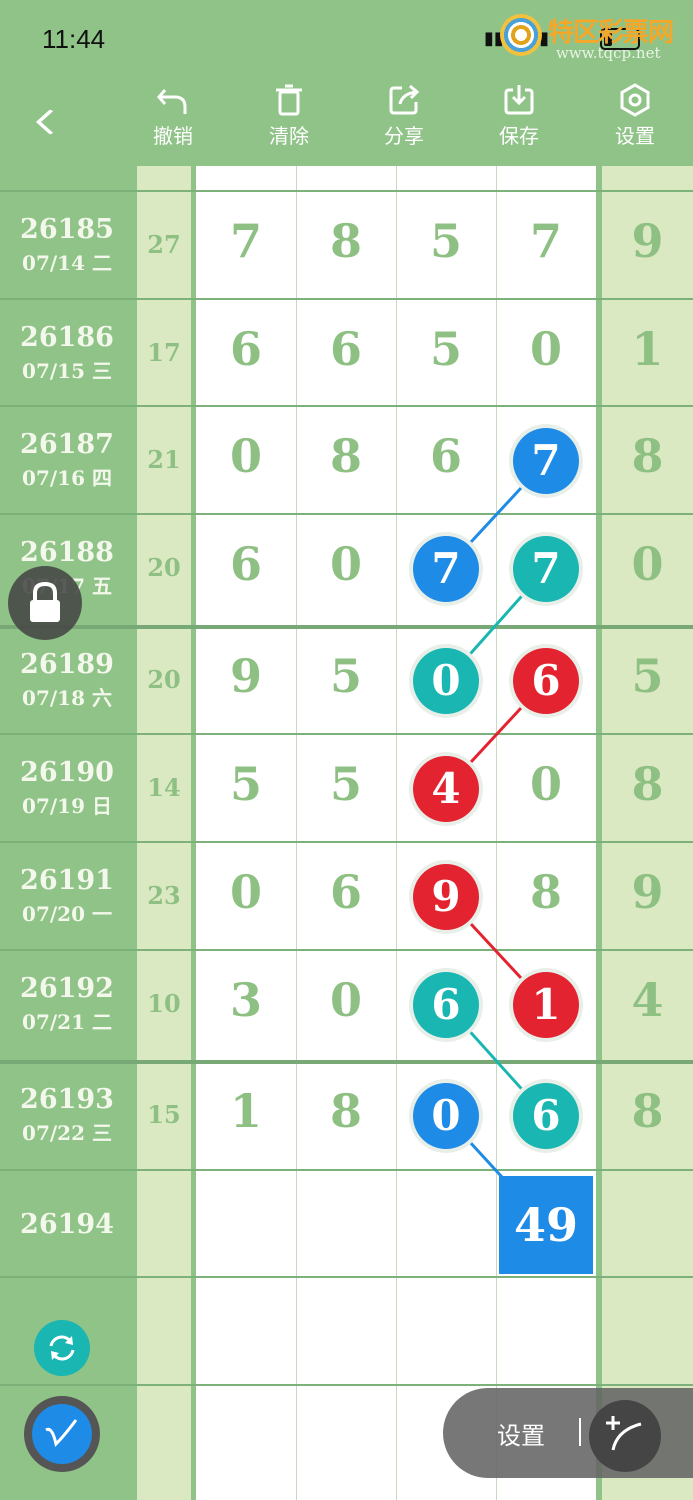 The width and height of the screenshot is (693, 1500). What do you see at coordinates (74, 39) in the screenshot?
I see `clock: 11:44` at bounding box center [74, 39].